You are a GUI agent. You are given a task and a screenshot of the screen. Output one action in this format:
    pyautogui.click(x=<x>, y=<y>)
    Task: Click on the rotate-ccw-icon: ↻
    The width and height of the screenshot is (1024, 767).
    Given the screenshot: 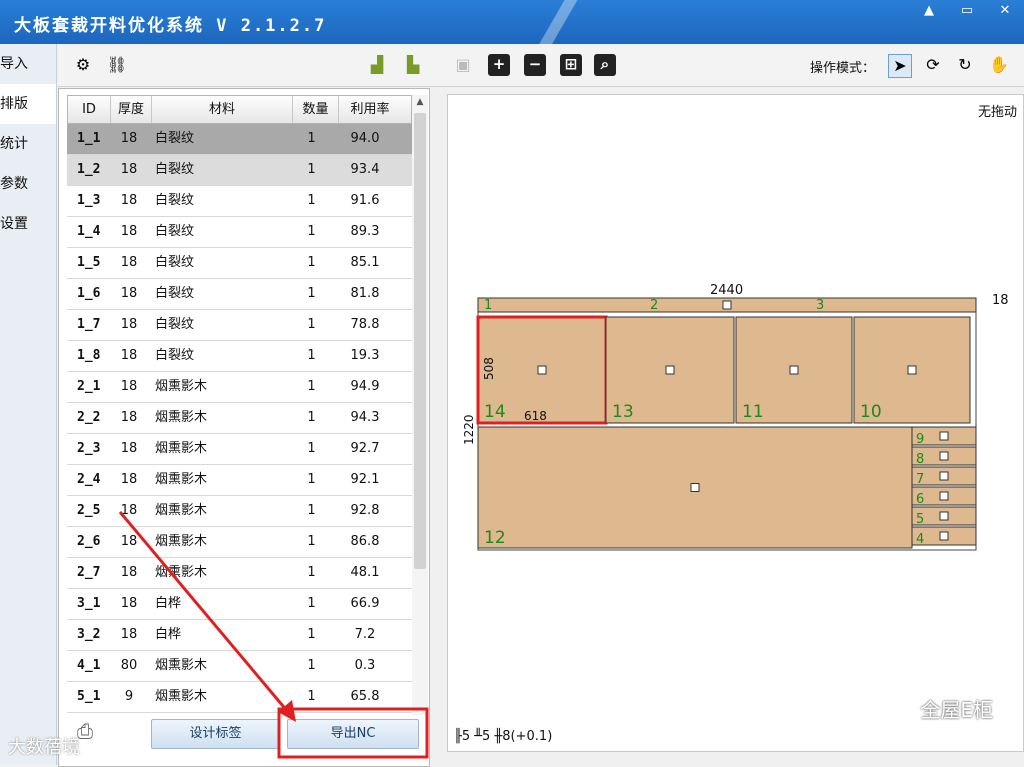 What is the action you would take?
    pyautogui.click(x=965, y=65)
    